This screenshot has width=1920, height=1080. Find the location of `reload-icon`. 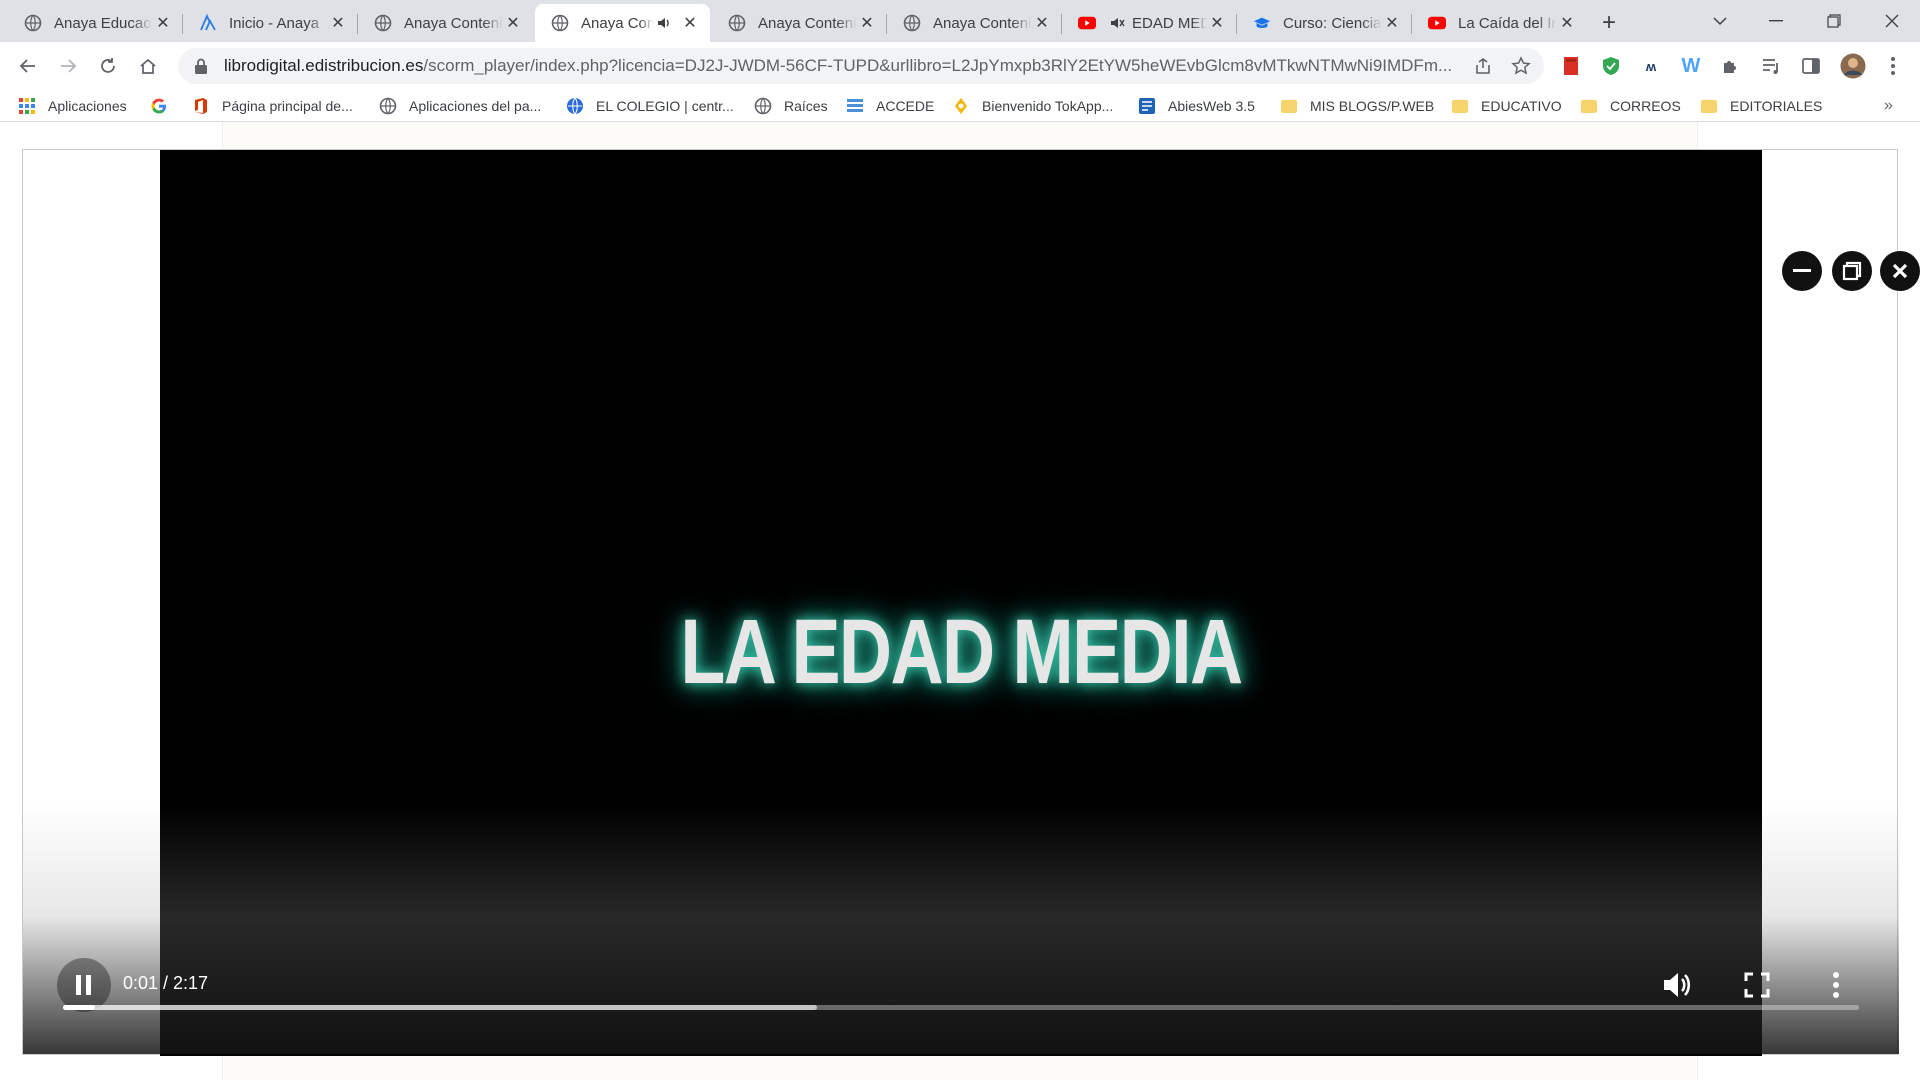

reload-icon is located at coordinates (108, 66).